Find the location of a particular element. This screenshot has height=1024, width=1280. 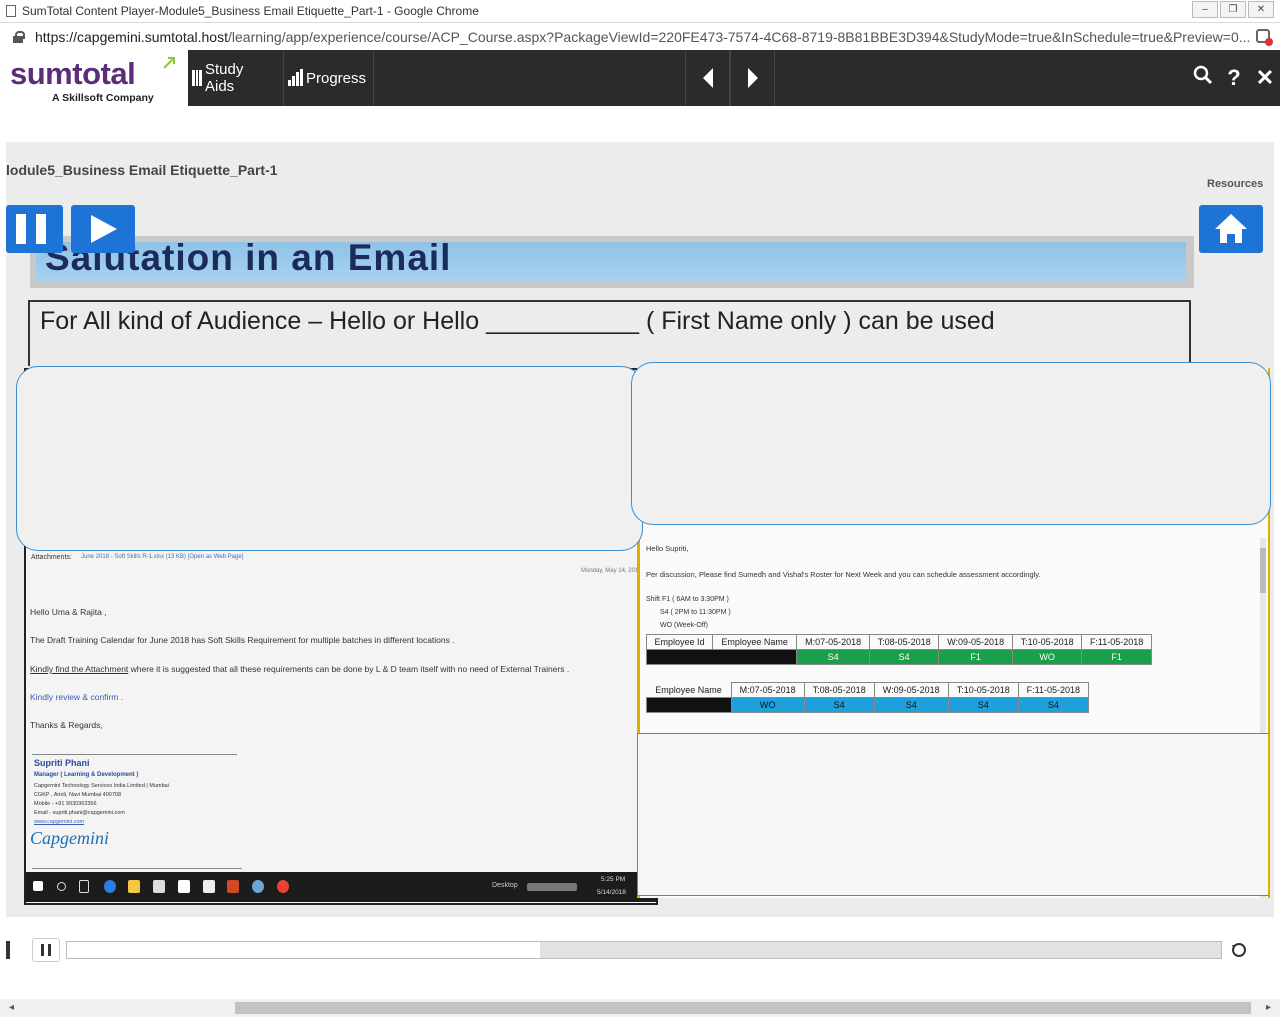

close-player-button: ✕ is located at coordinates (1265, 78).